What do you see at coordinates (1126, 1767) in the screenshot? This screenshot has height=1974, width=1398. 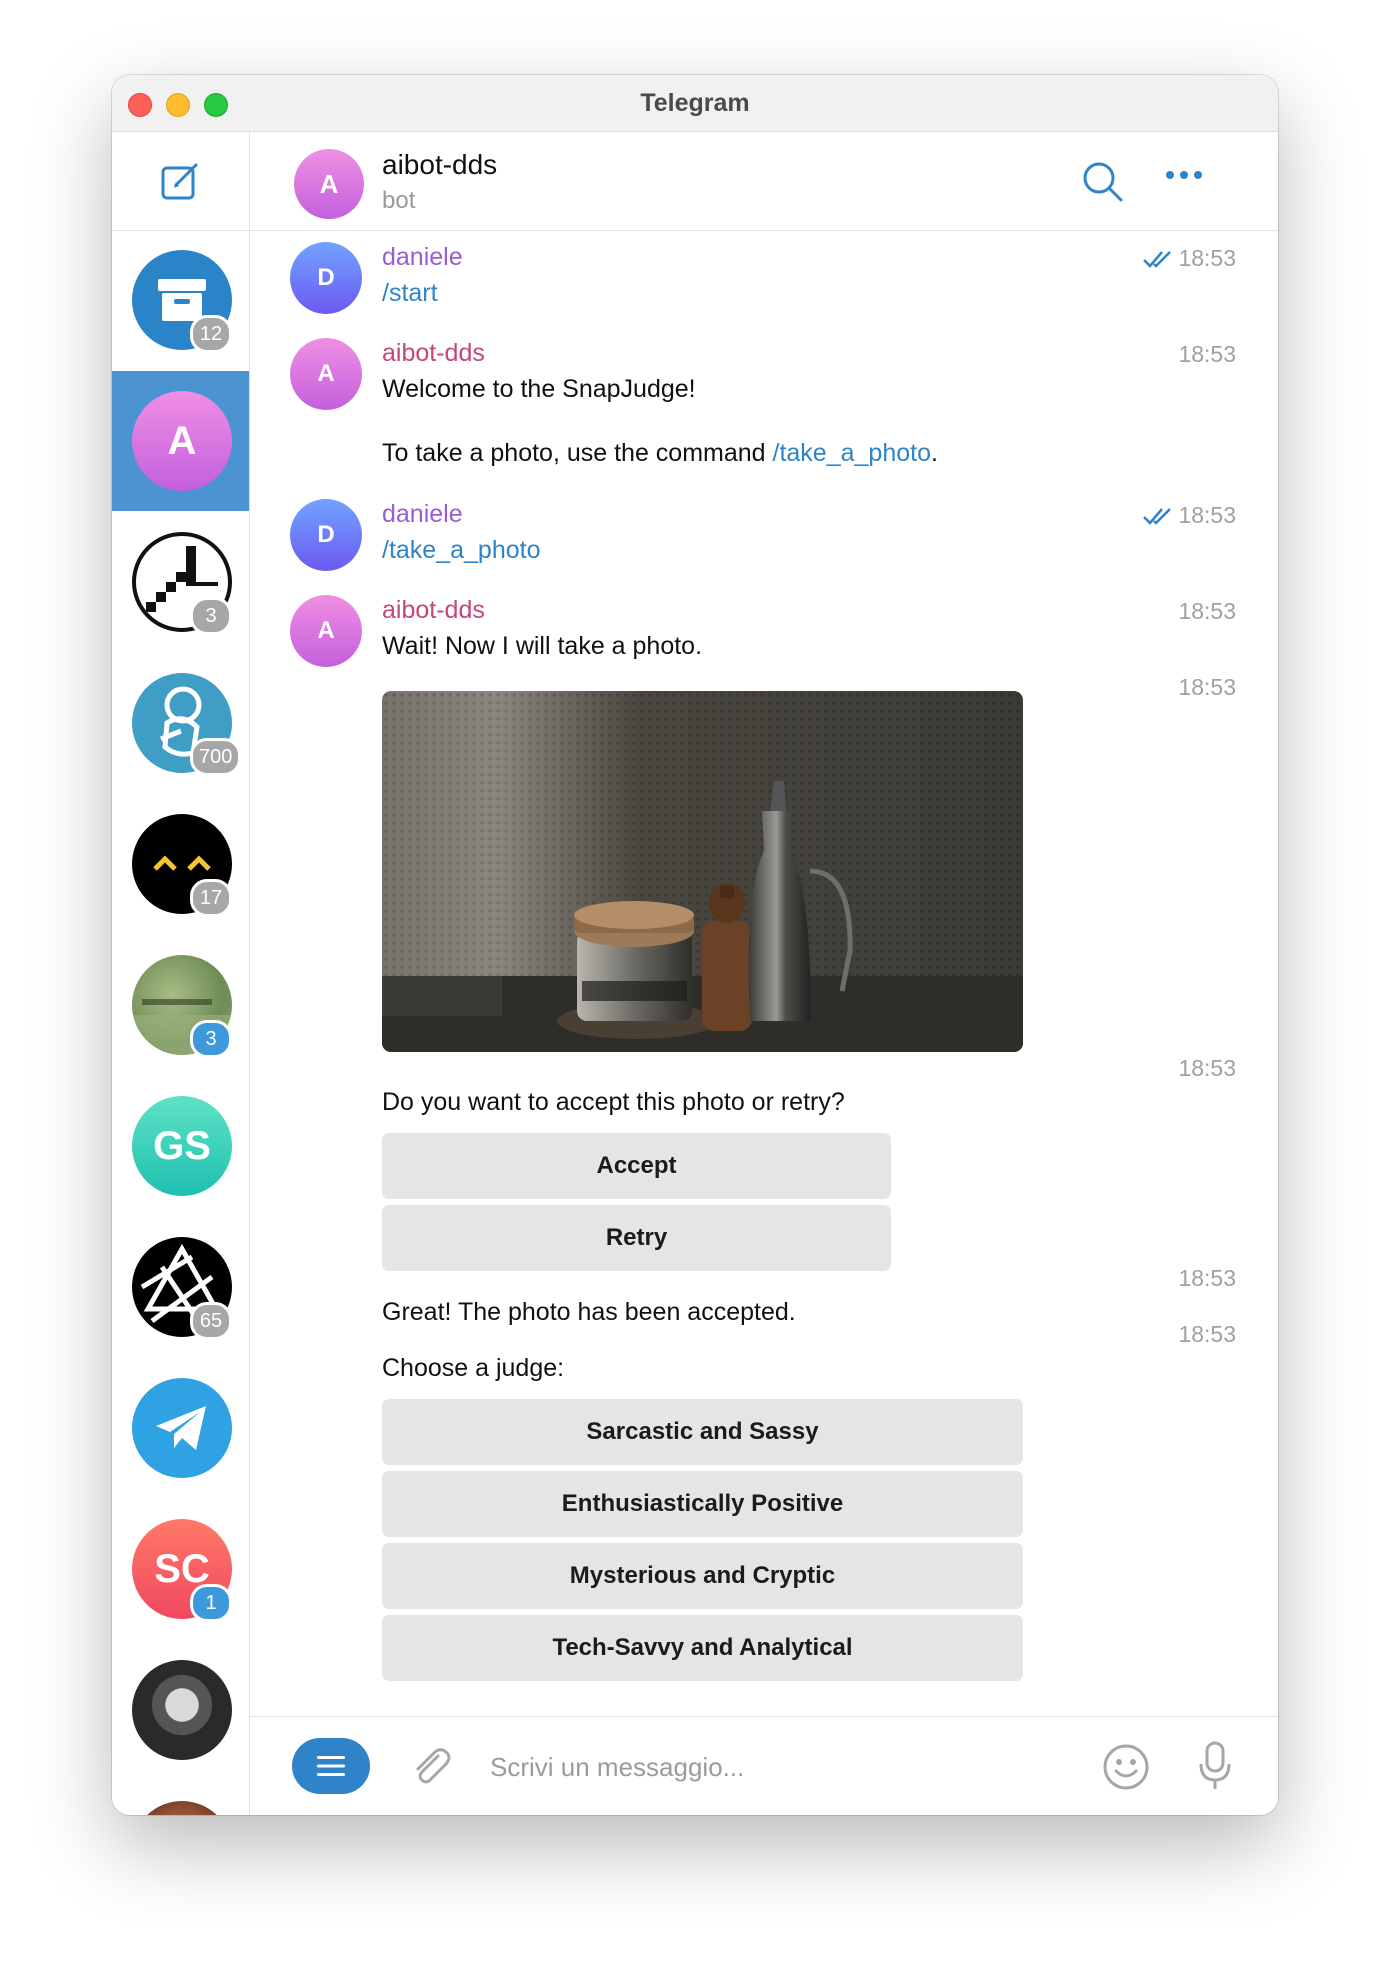 I see `emoji-icon` at bounding box center [1126, 1767].